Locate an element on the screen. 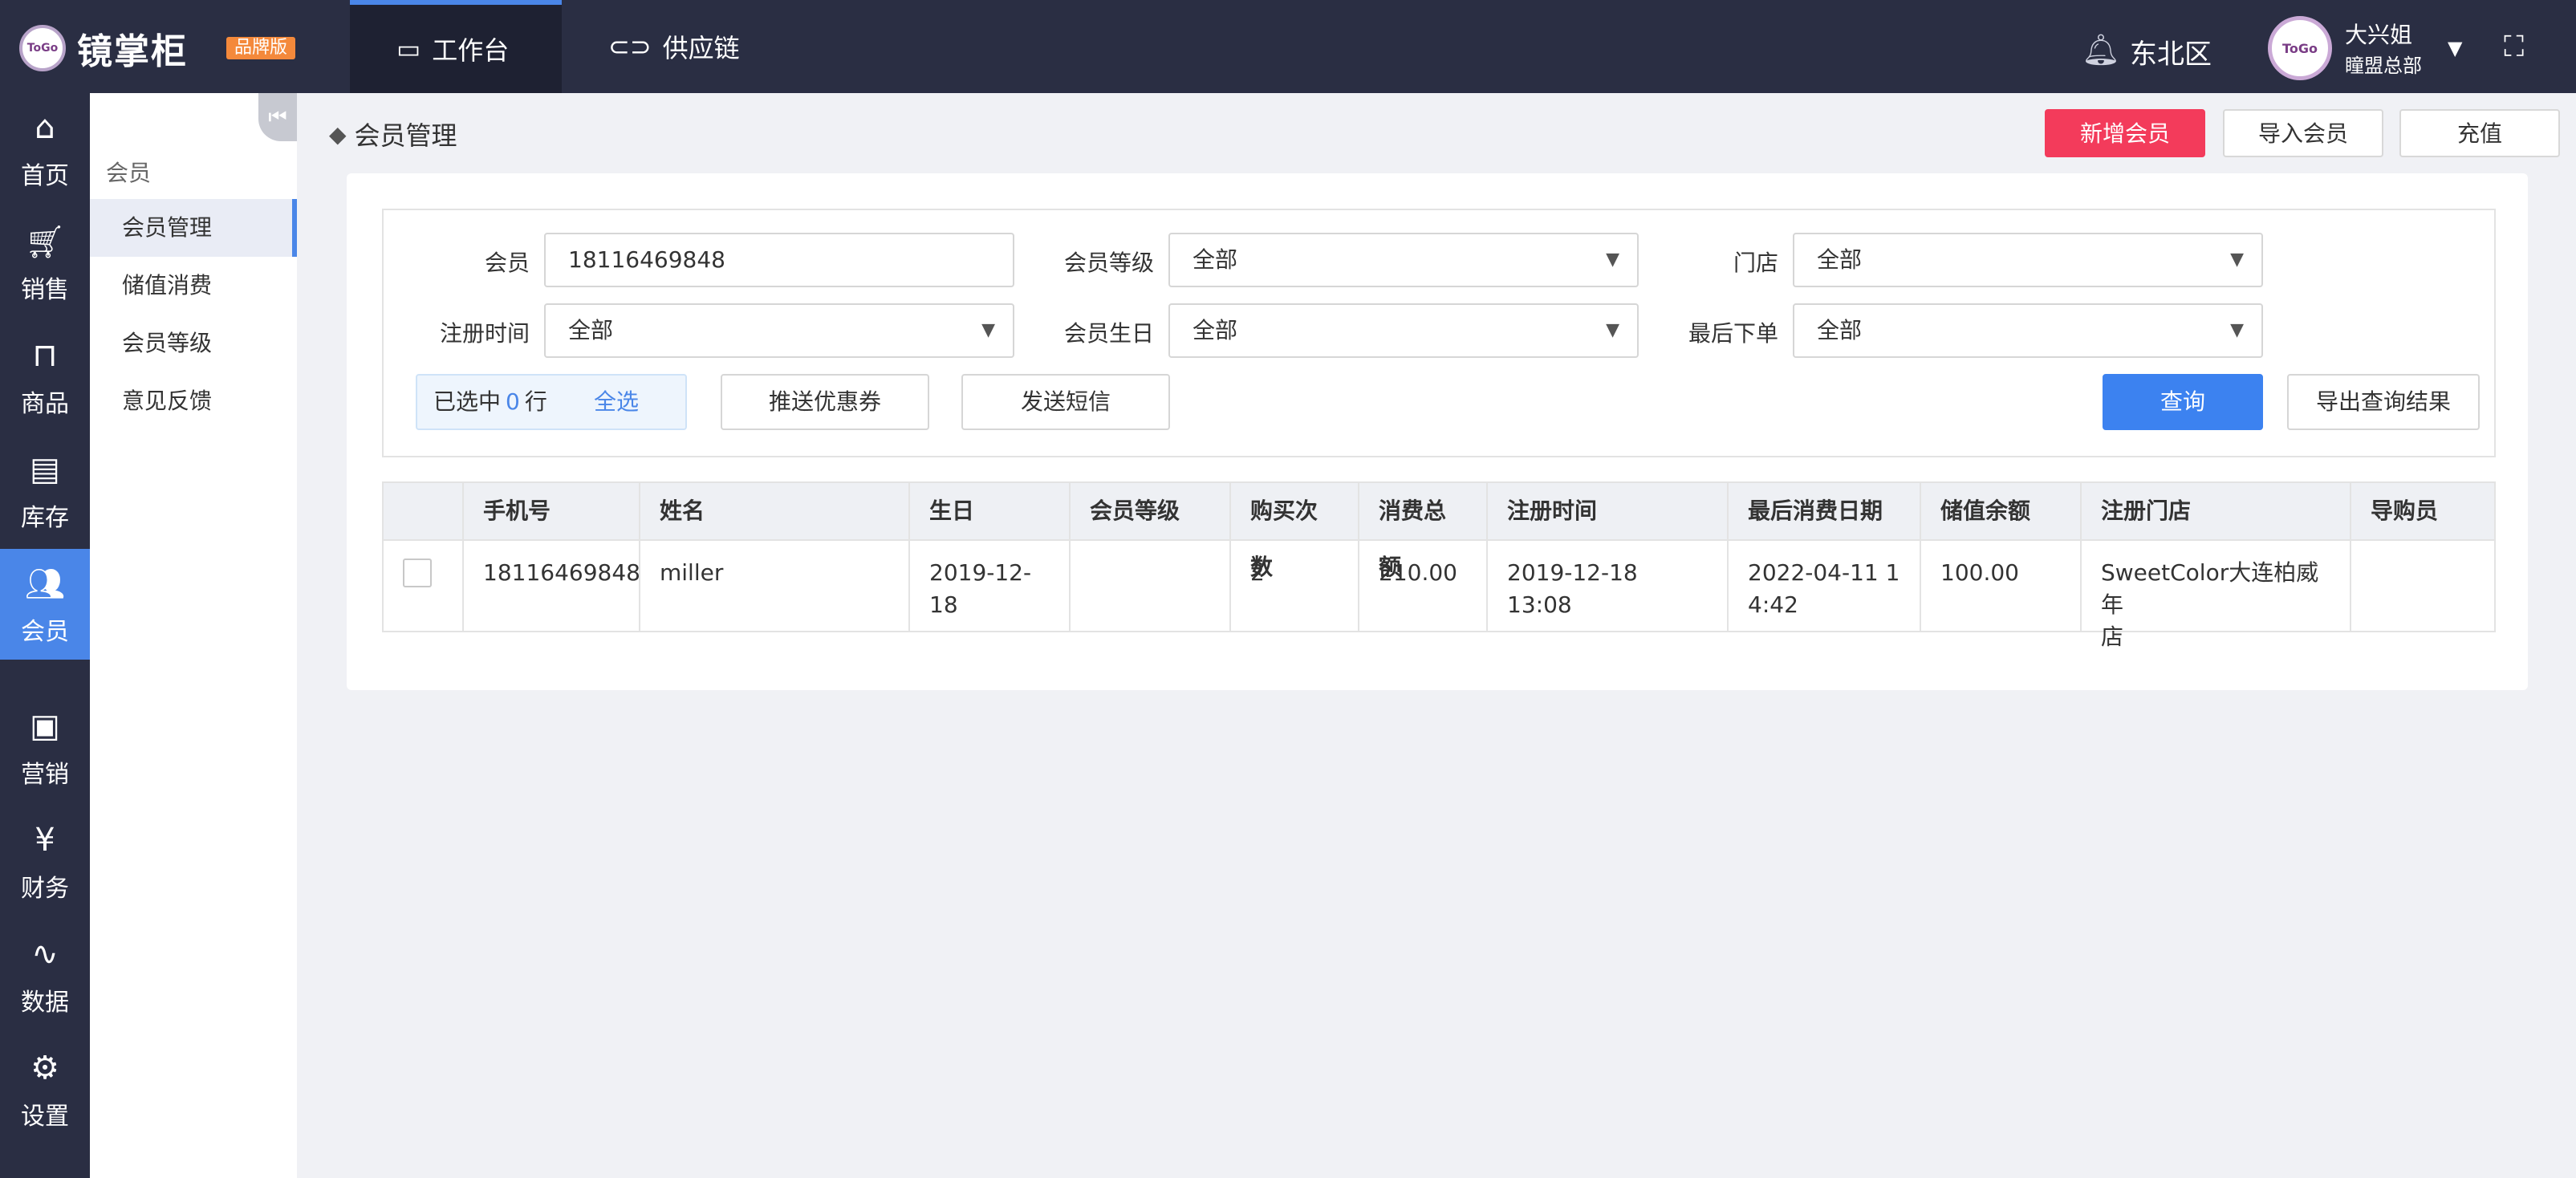  sub-nav-item-stored-value: 储值消费 is located at coordinates (194, 286).